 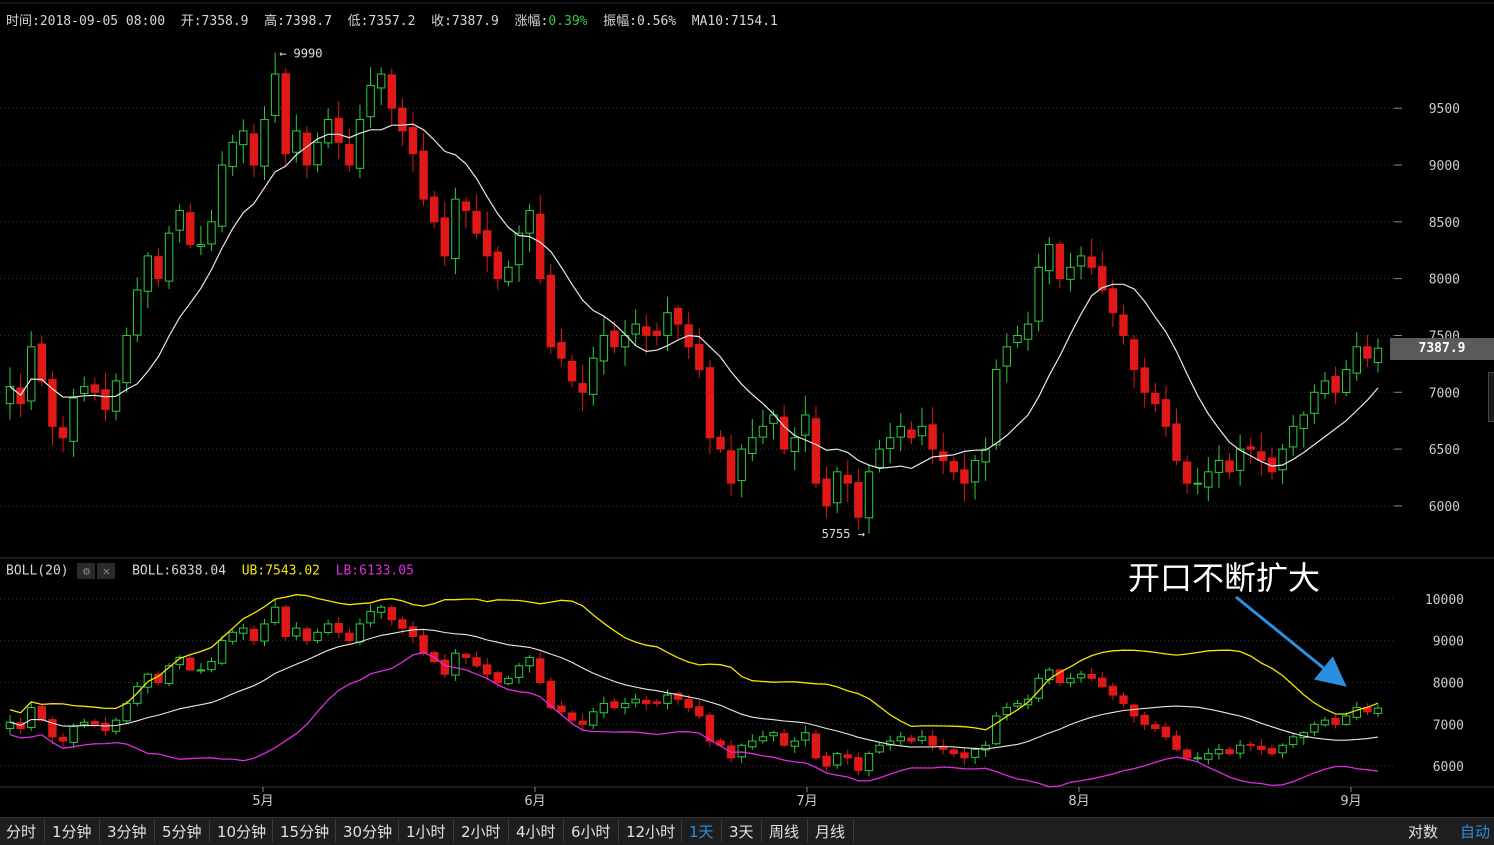 I want to click on last-price-tag: 7387.9, so click(x=1442, y=349).